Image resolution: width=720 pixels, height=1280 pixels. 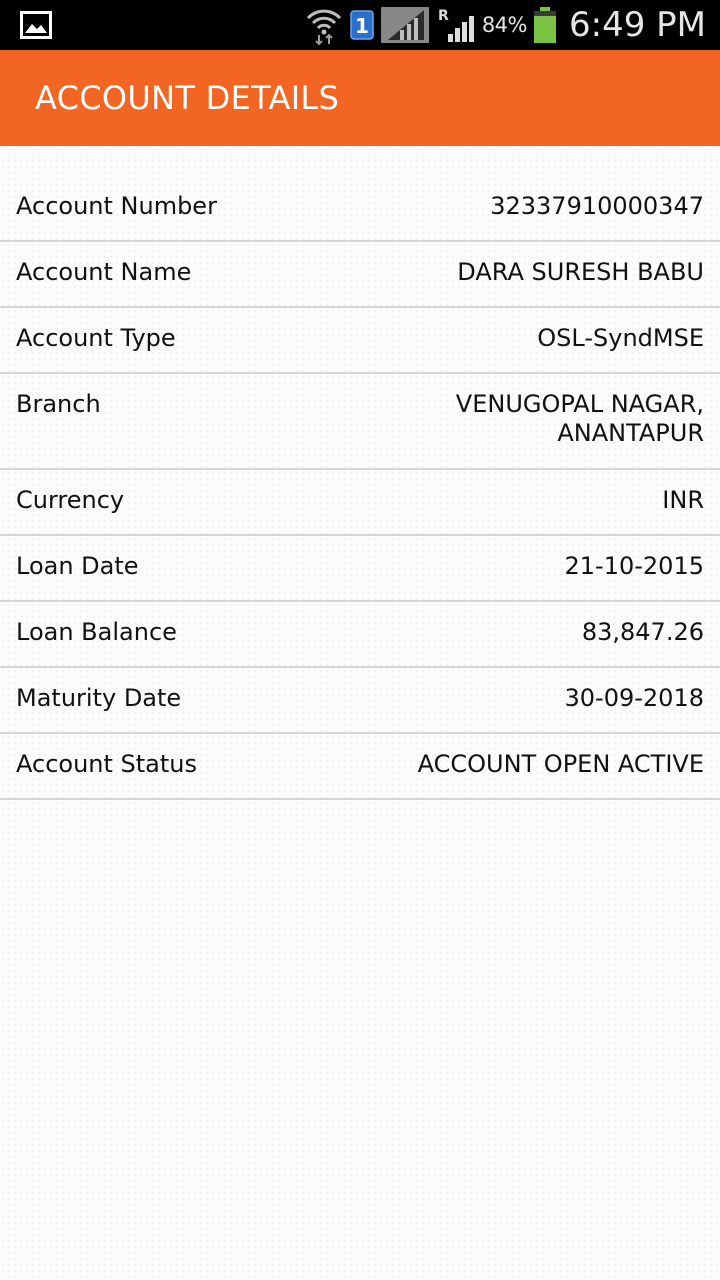 What do you see at coordinates (443, 16) in the screenshot?
I see `svg-text: R` at bounding box center [443, 16].